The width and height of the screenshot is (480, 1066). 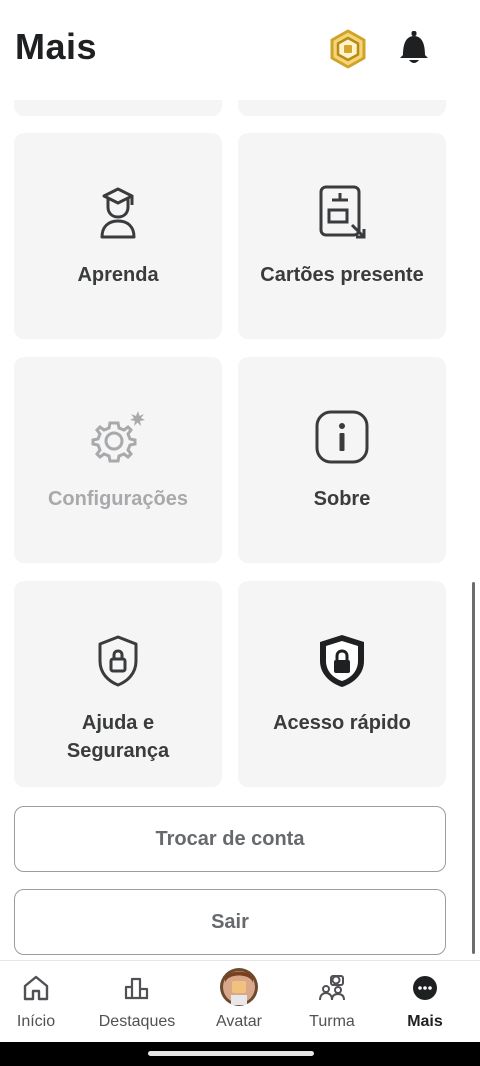 I want to click on nav-more: Mais, so click(x=425, y=1002).